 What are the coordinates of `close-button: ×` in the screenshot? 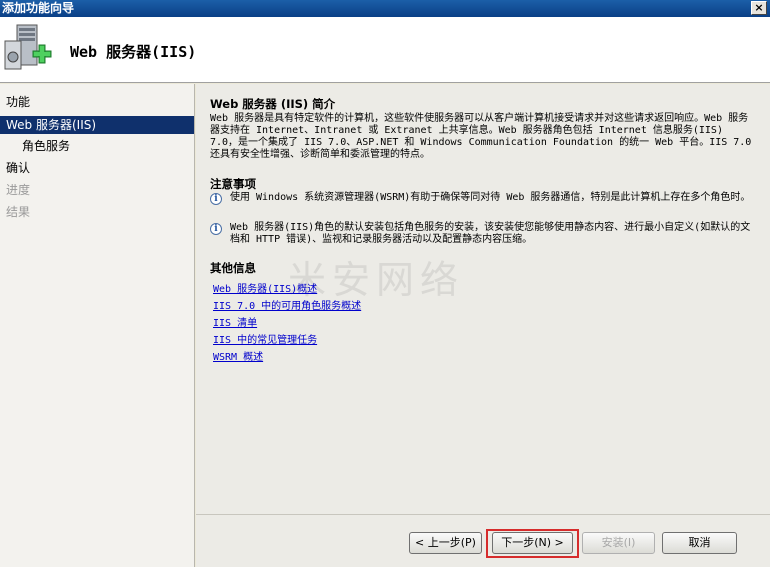 It's located at (759, 8).